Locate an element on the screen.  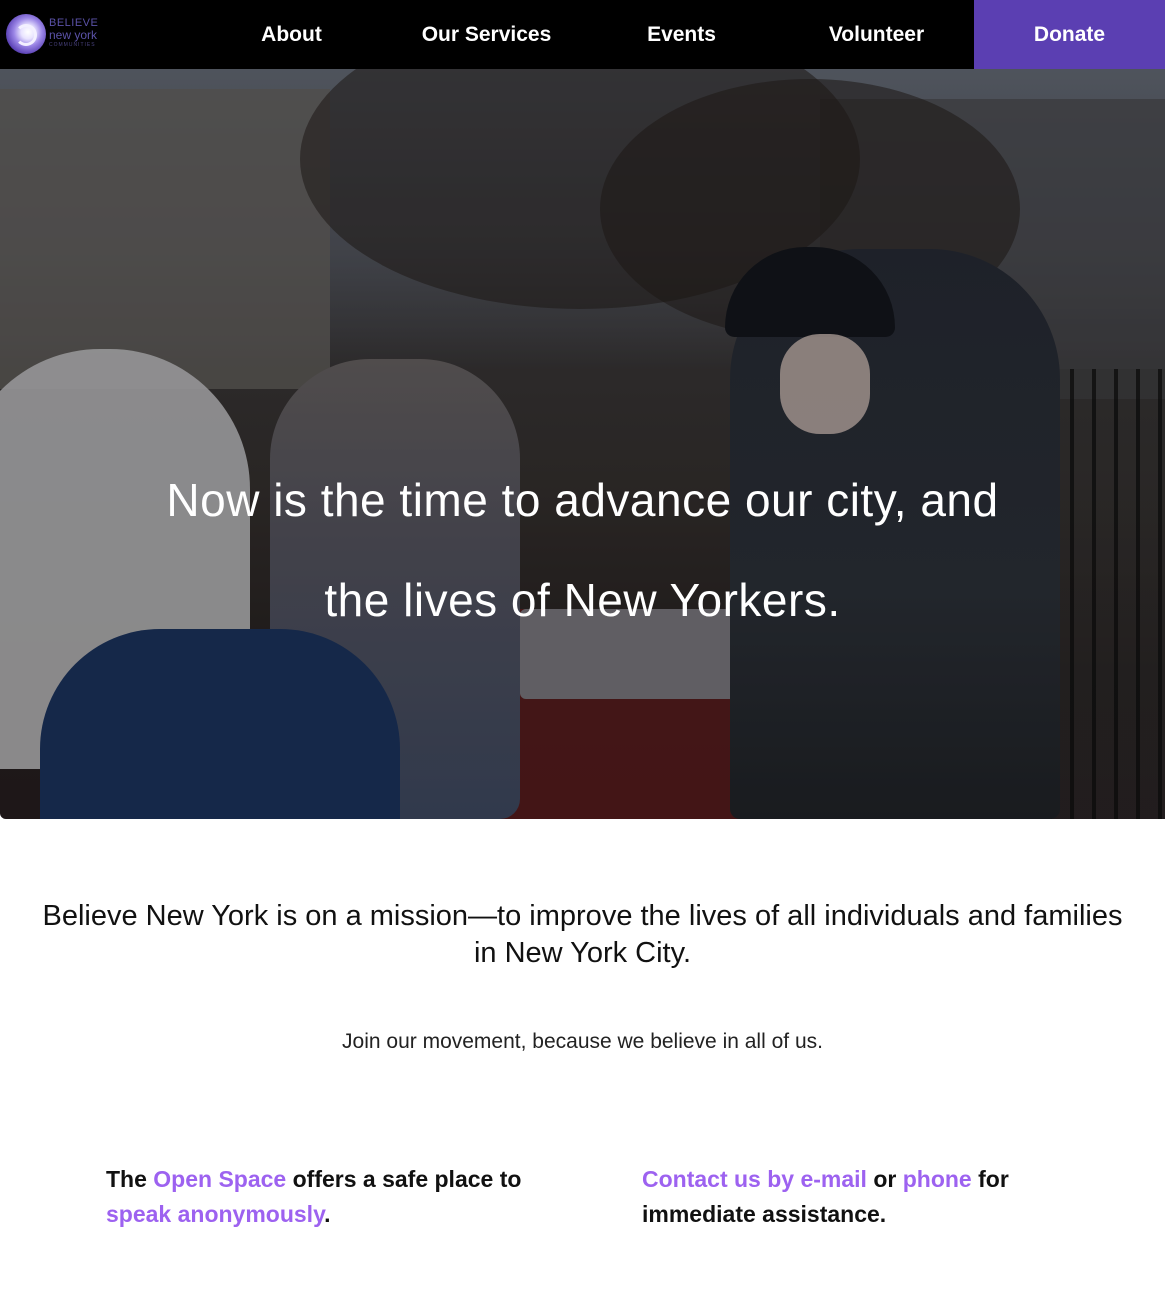
hero-headline-line2: the lives of New Yorkers. is located at coordinates (582, 600).